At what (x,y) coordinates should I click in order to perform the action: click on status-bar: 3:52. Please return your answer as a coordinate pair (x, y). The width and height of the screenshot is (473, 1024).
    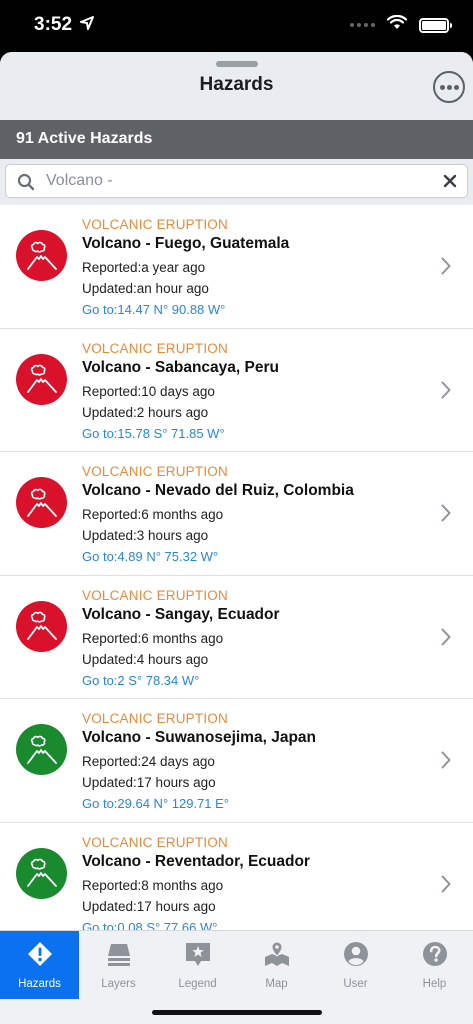
    Looking at the image, I should click on (236, 26).